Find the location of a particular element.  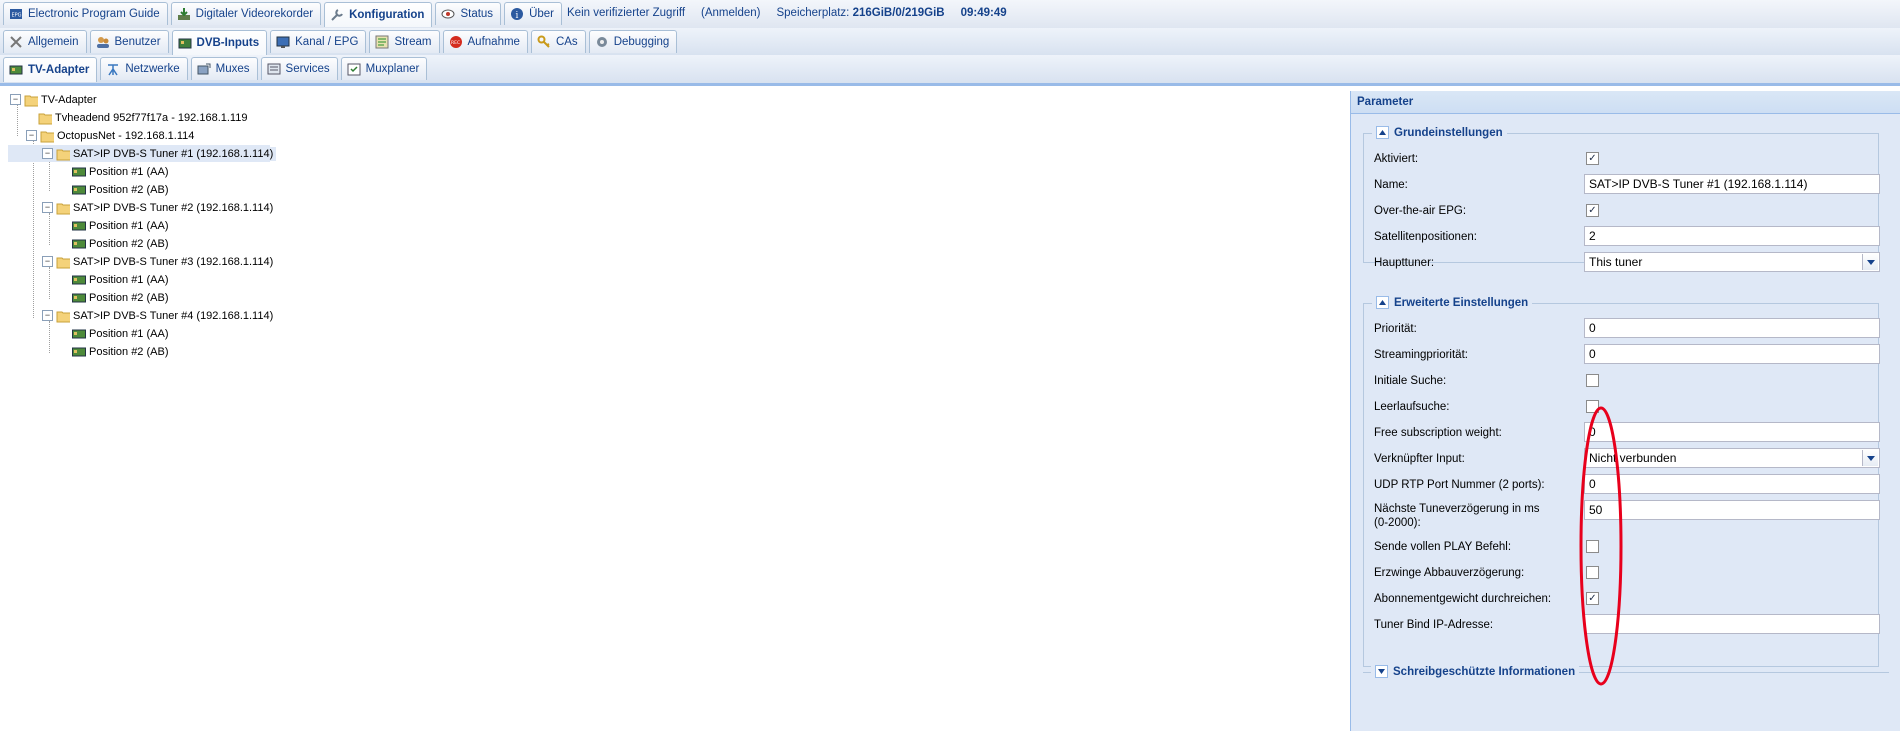

tab-benutzer: Benutzer is located at coordinates (129, 41).